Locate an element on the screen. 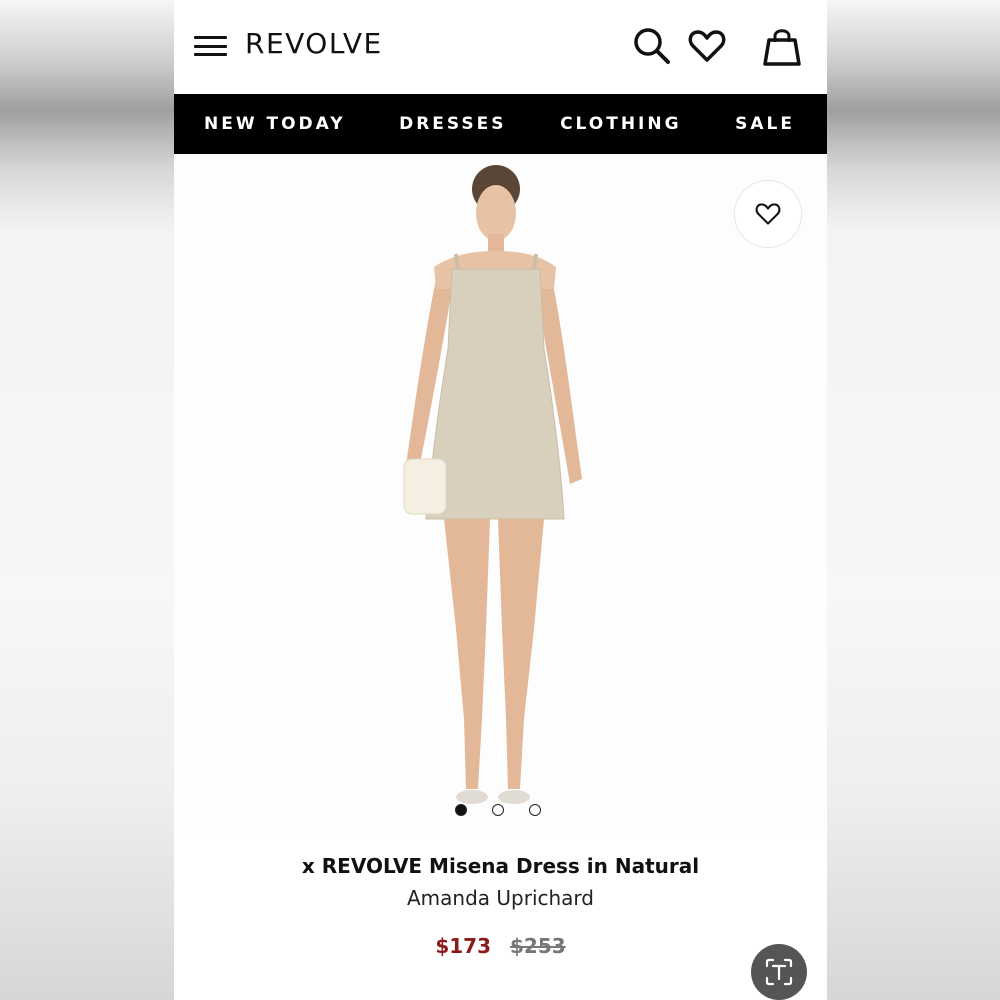 The height and width of the screenshot is (1000, 1000). category-nav: NEW TODAY DRESSES CLOTHING SALE is located at coordinates (500, 124).